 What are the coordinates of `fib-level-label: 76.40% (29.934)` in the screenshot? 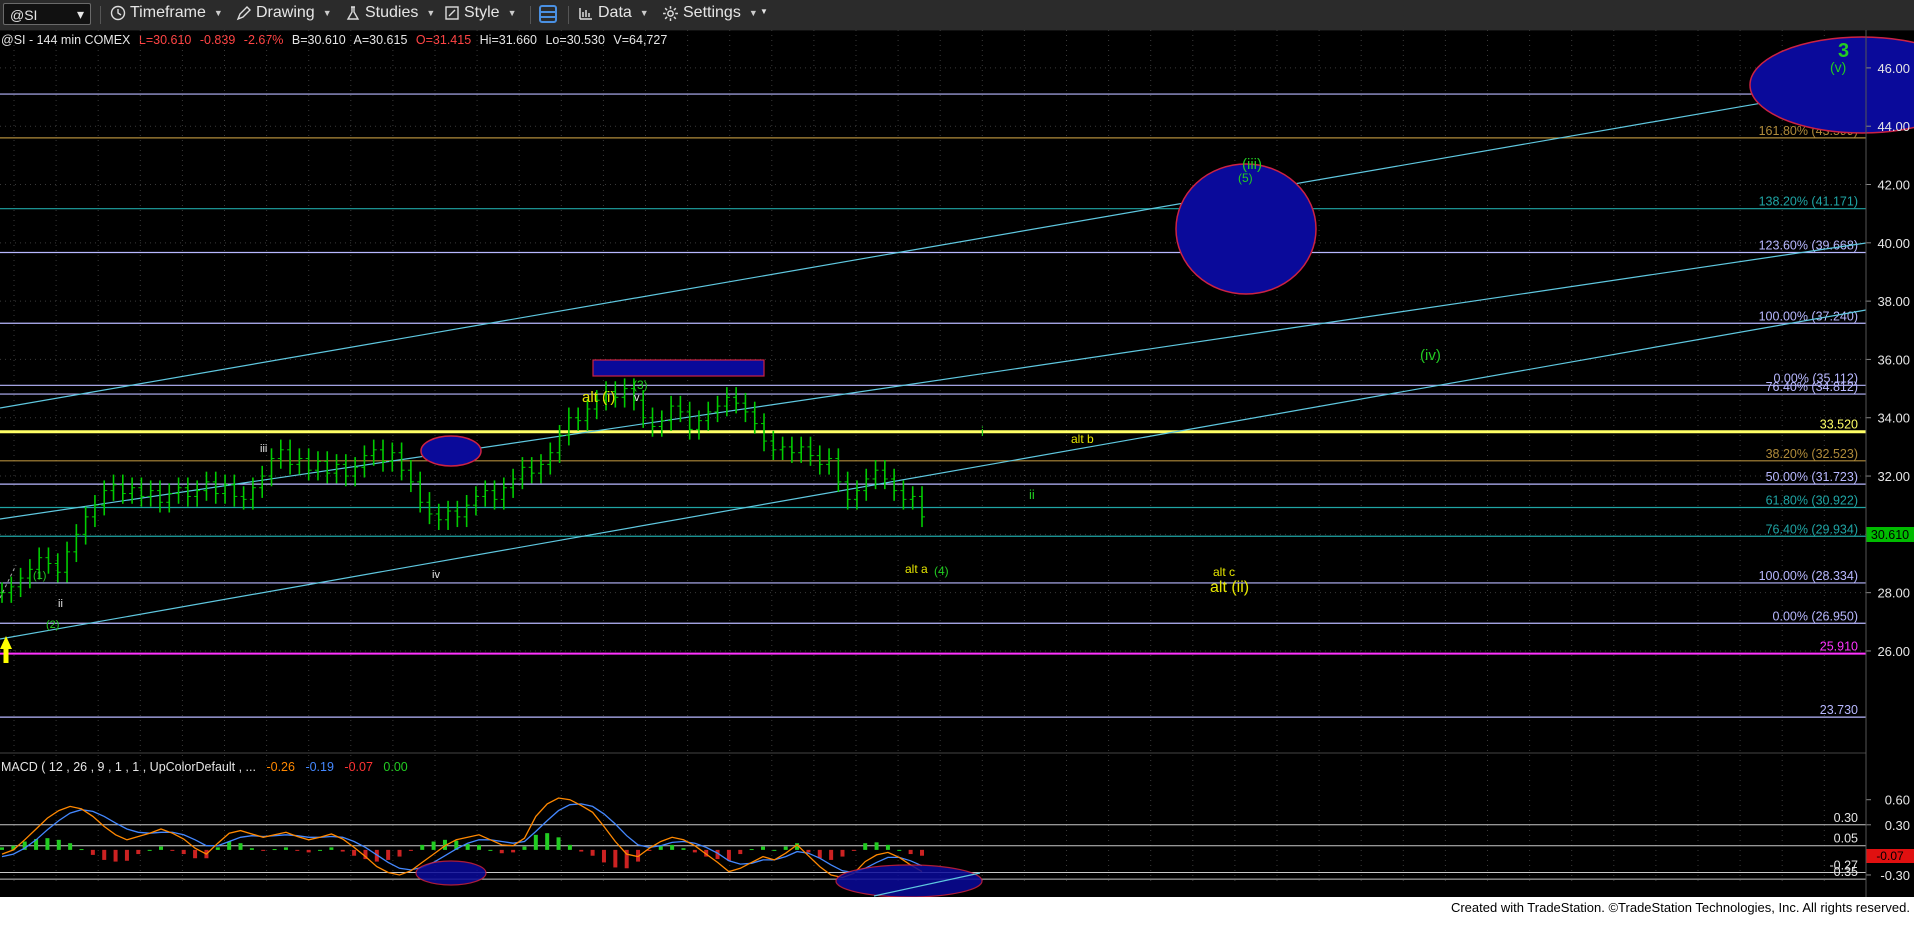 It's located at (1812, 529).